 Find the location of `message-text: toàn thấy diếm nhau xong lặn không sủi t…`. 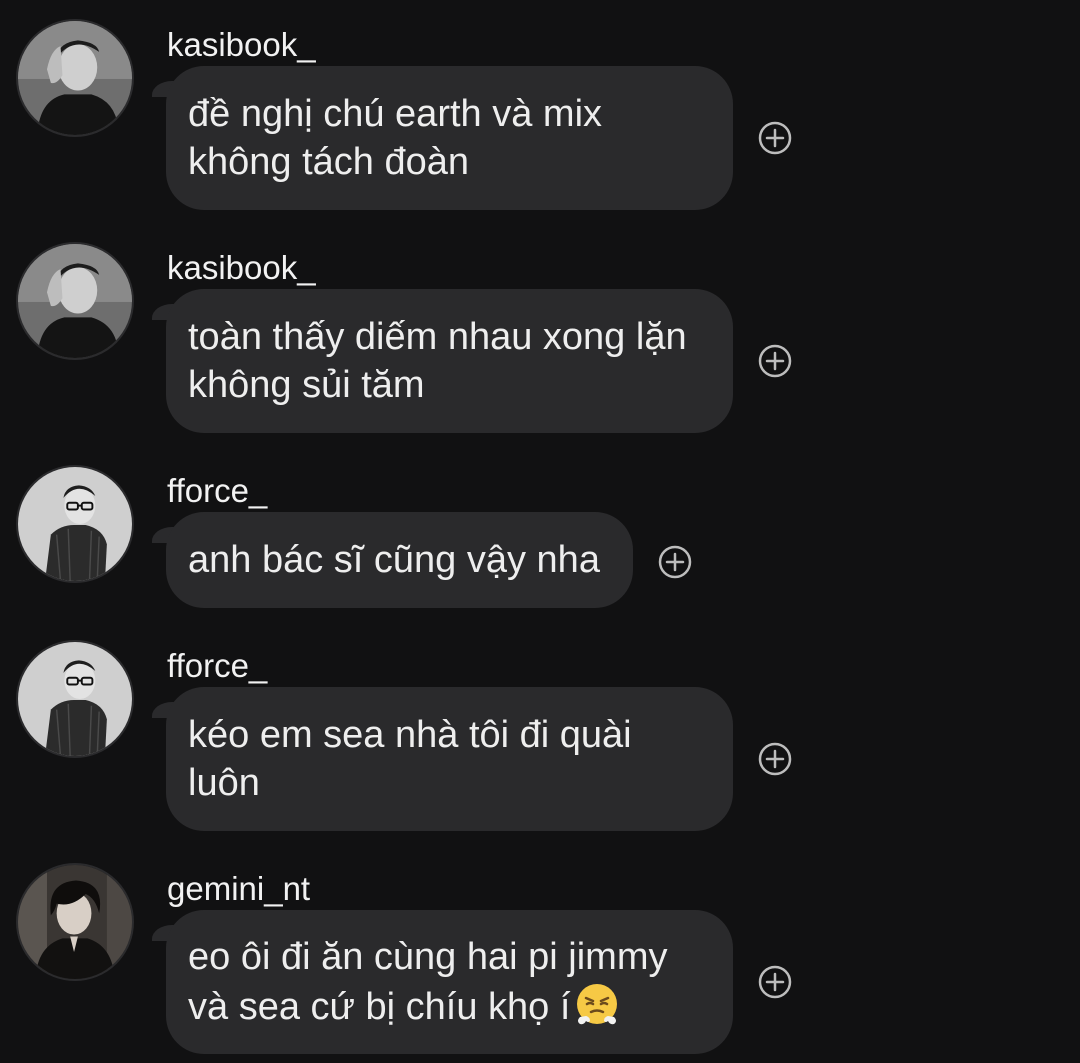

message-text: toàn thấy diếm nhau xong lặn không sủi t… is located at coordinates (437, 361).